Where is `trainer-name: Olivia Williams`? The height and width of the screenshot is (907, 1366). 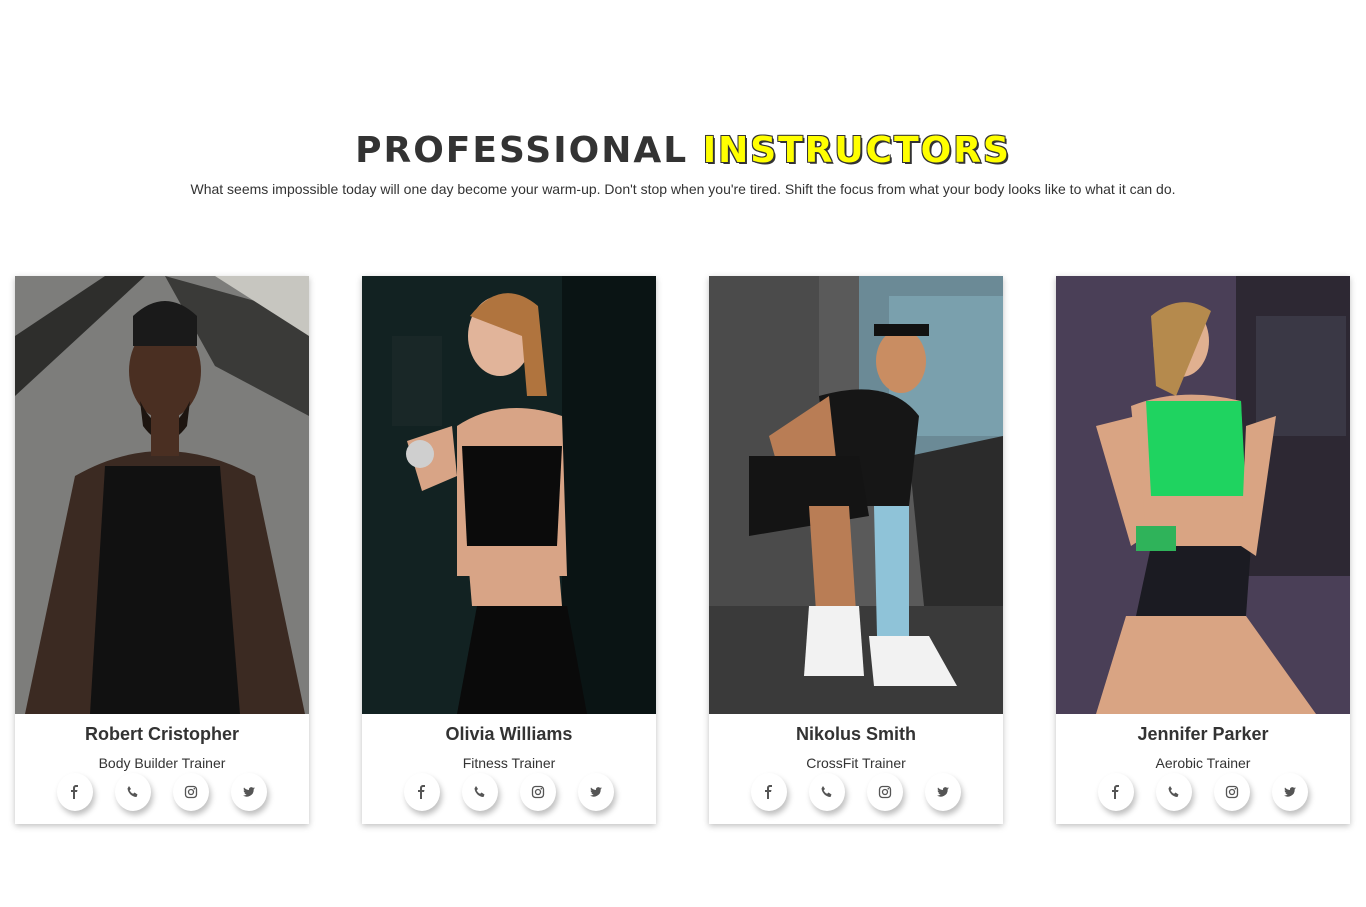
trainer-name: Olivia Williams is located at coordinates (509, 734).